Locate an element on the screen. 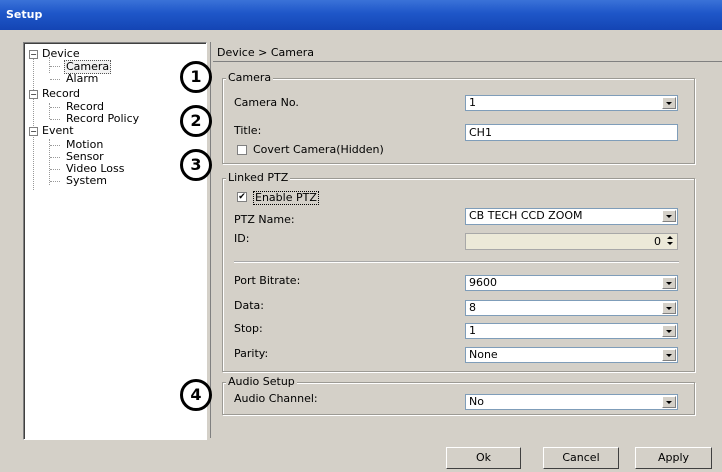 This screenshot has width=722, height=472. camera-no-label: Camera No. is located at coordinates (266, 102).